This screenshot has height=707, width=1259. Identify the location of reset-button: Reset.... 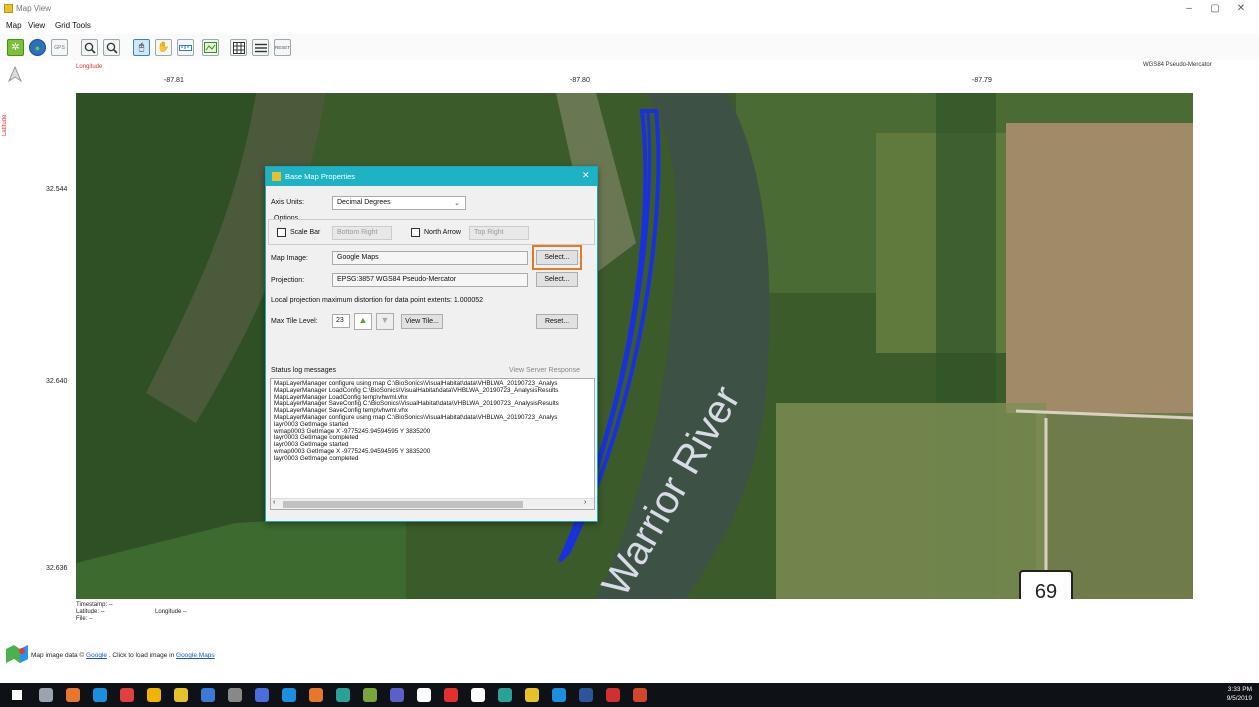
(557, 321).